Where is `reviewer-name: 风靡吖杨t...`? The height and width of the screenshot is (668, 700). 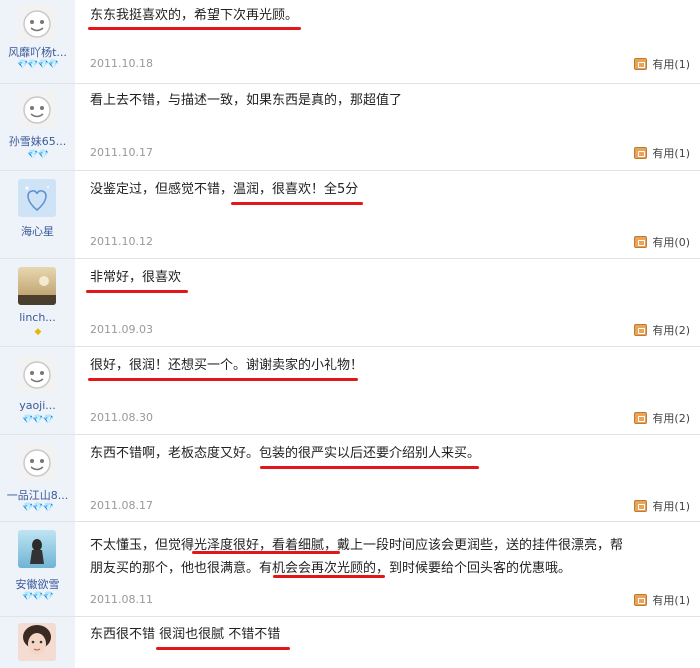
reviewer-name: 风靡吖杨t... is located at coordinates (37, 52).